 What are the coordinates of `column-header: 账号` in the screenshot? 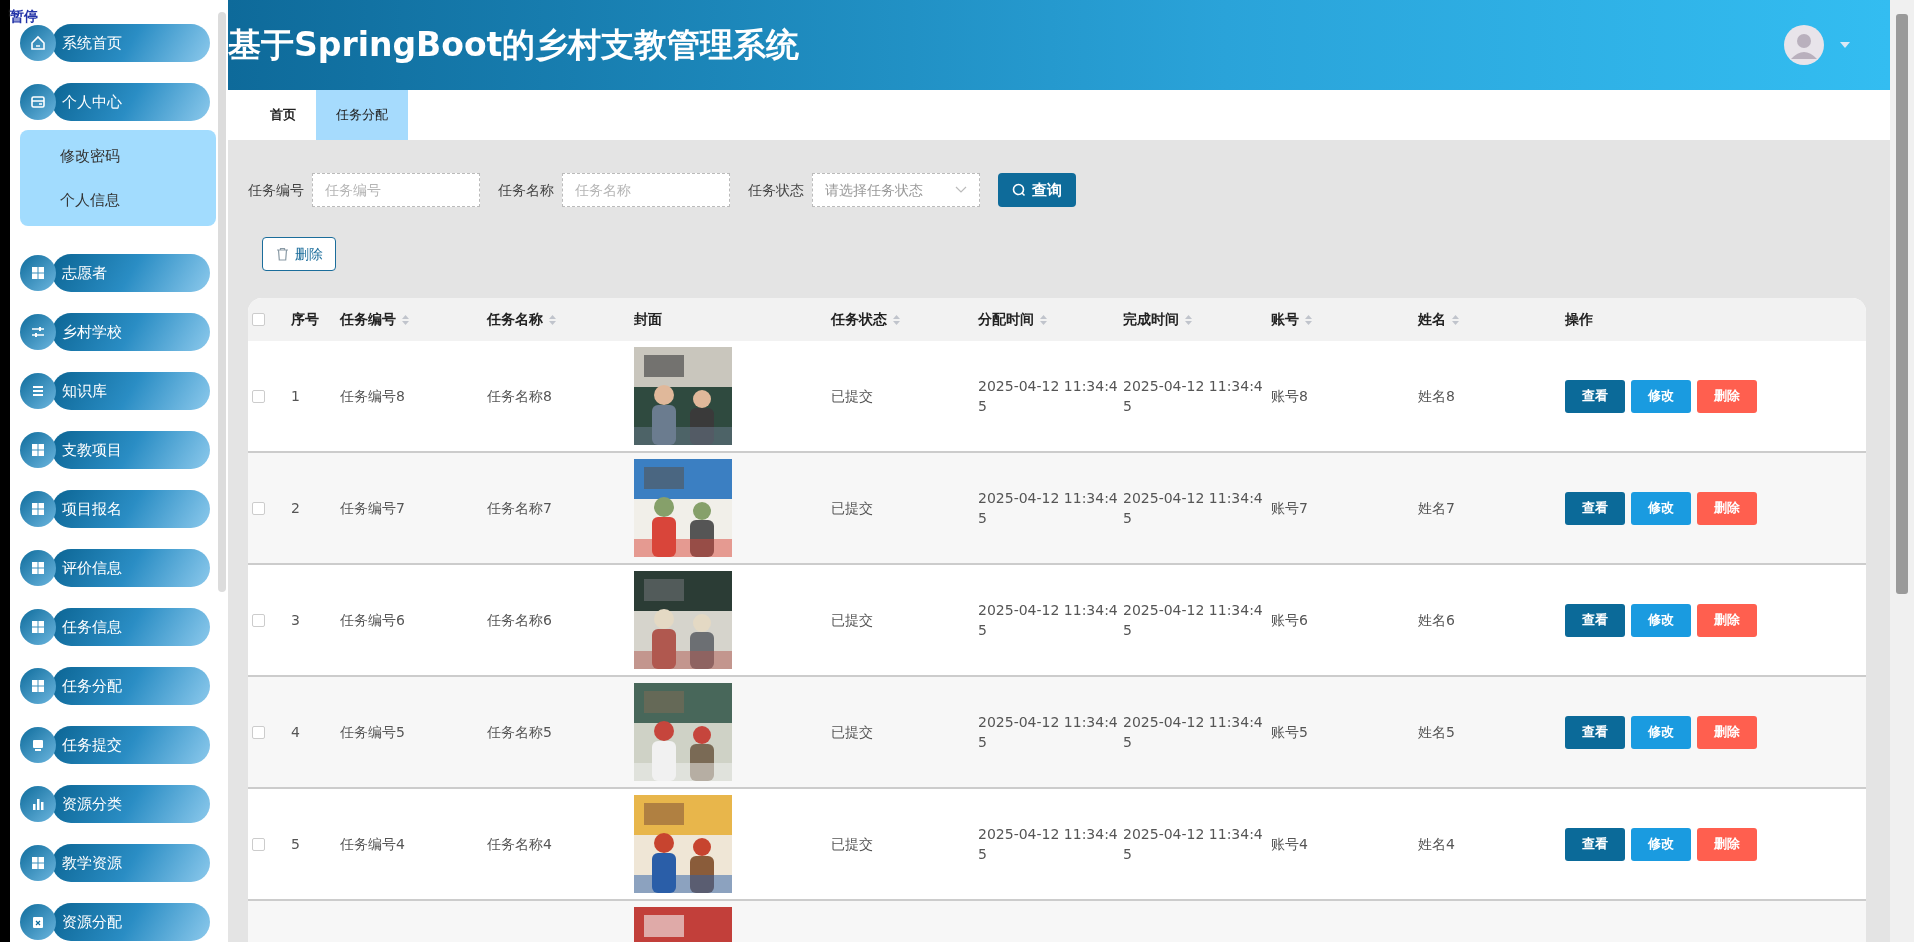 It's located at (1285, 319).